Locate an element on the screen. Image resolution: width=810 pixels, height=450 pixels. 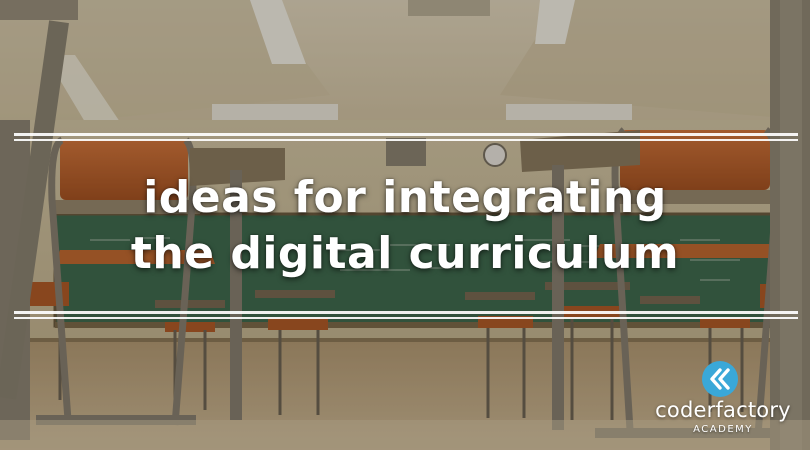
headline-line-1: ideas for integrating is located at coordinates (405, 197).